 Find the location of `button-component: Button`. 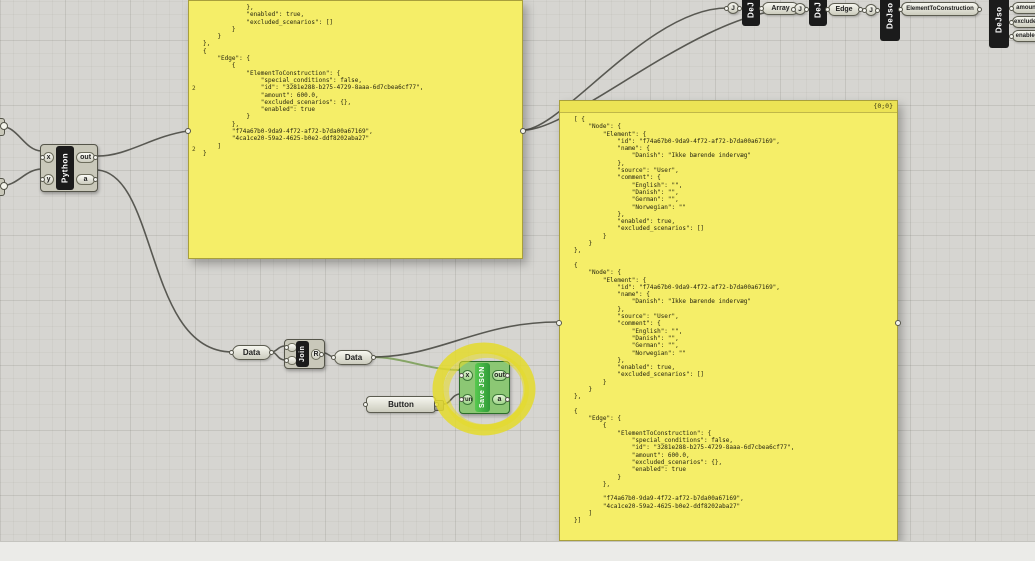

button-component: Button is located at coordinates (403, 404).